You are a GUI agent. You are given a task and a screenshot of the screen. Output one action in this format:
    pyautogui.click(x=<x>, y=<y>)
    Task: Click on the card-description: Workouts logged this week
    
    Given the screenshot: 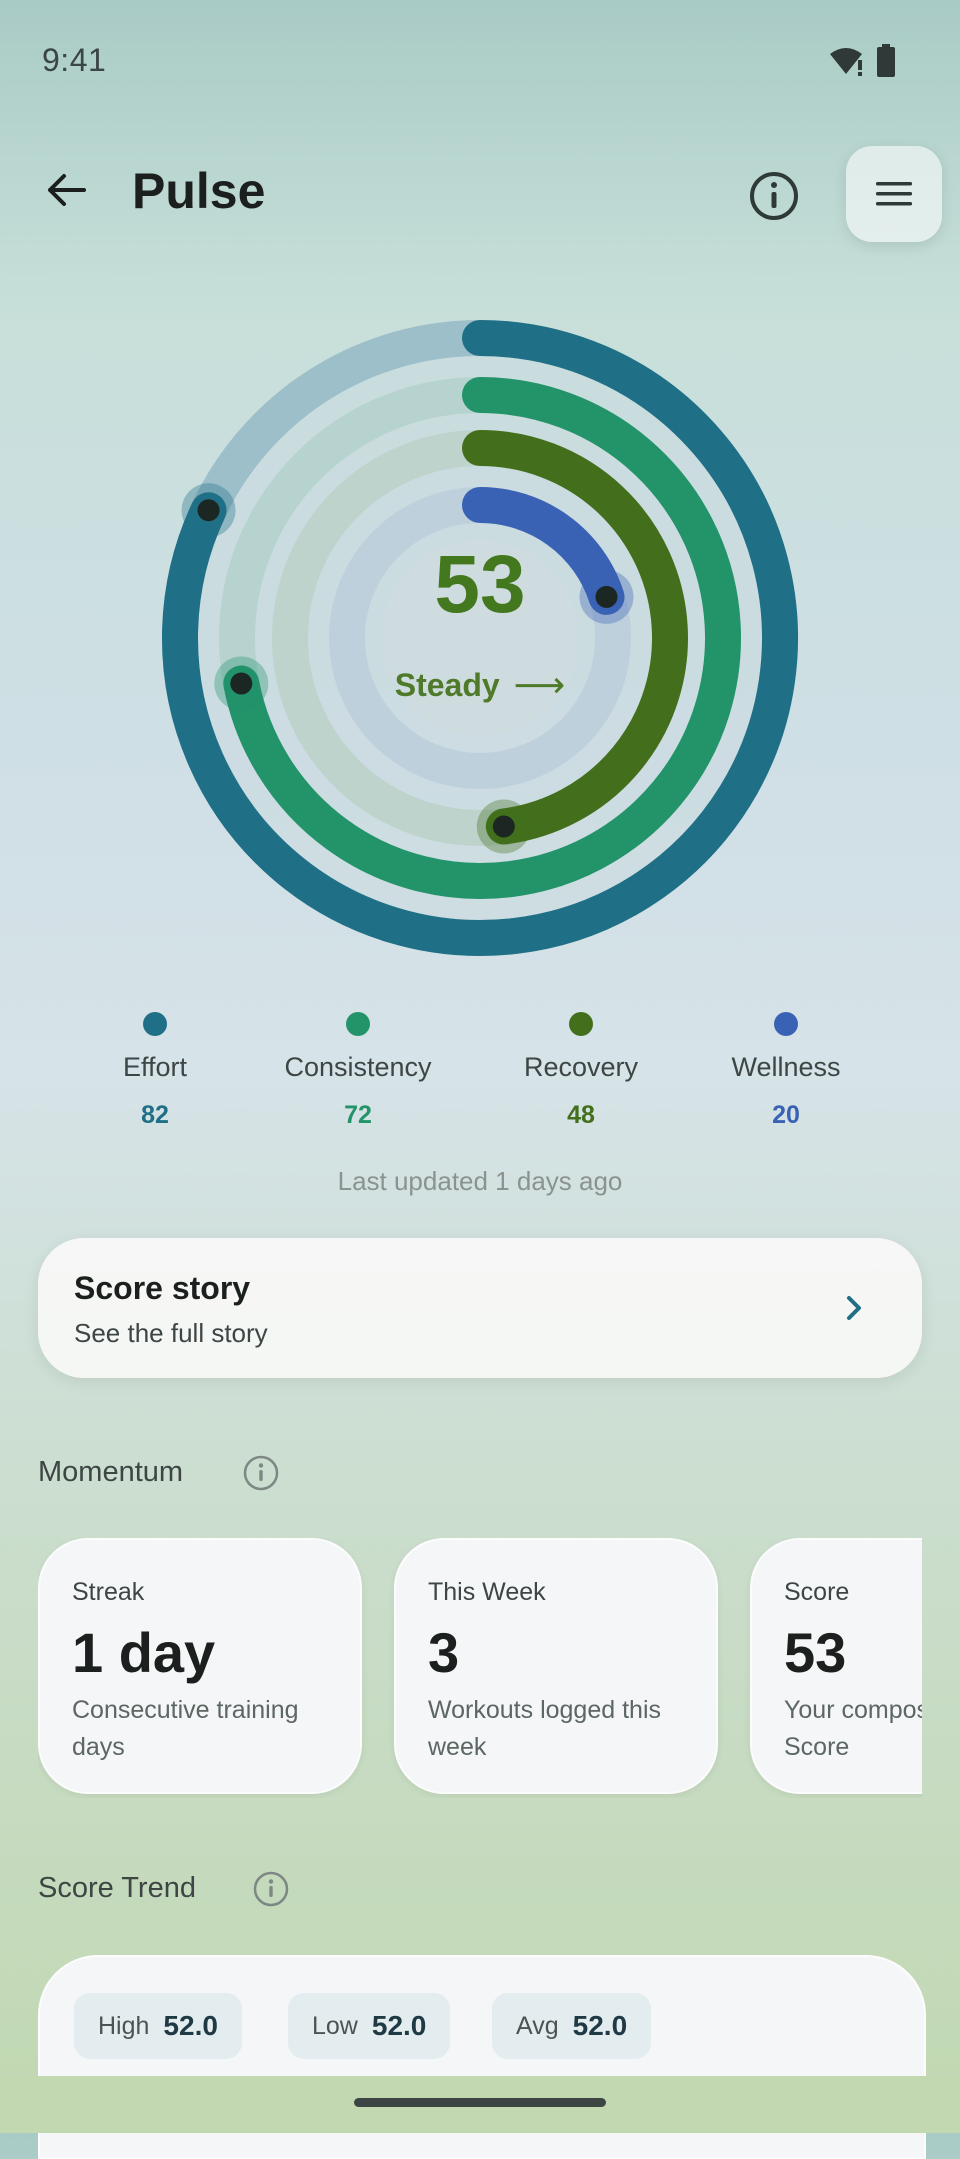 What is the action you would take?
    pyautogui.click(x=544, y=1728)
    